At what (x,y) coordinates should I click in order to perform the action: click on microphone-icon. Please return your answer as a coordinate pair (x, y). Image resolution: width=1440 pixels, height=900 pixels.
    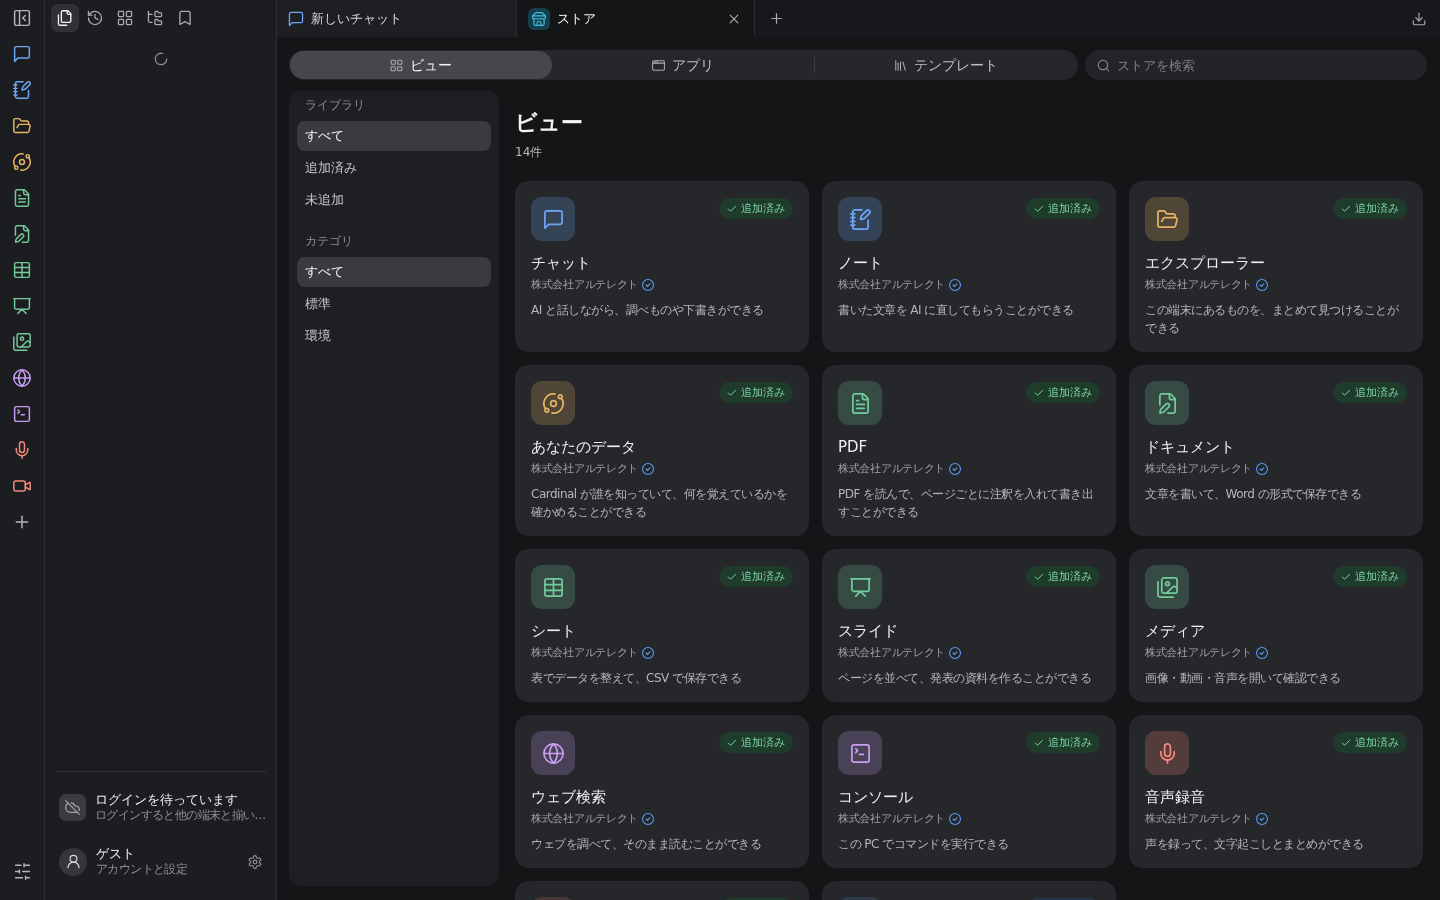
    Looking at the image, I should click on (22, 450).